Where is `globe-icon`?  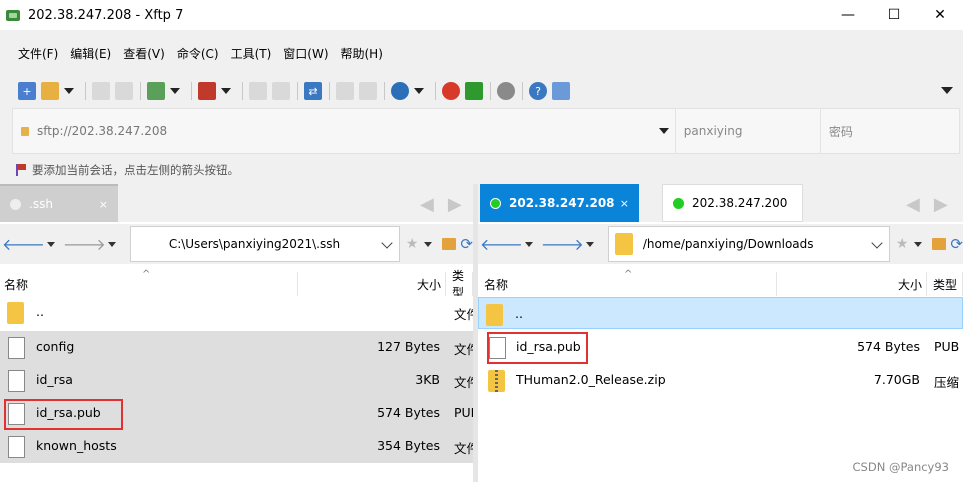 globe-icon is located at coordinates (400, 91).